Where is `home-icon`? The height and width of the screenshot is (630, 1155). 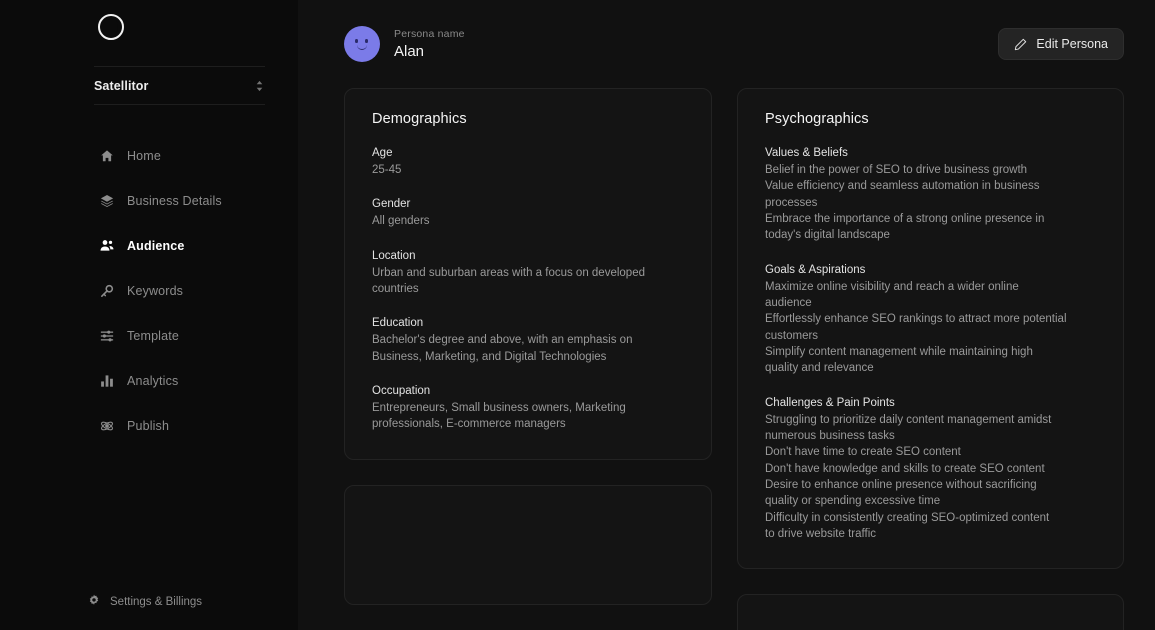 home-icon is located at coordinates (107, 156).